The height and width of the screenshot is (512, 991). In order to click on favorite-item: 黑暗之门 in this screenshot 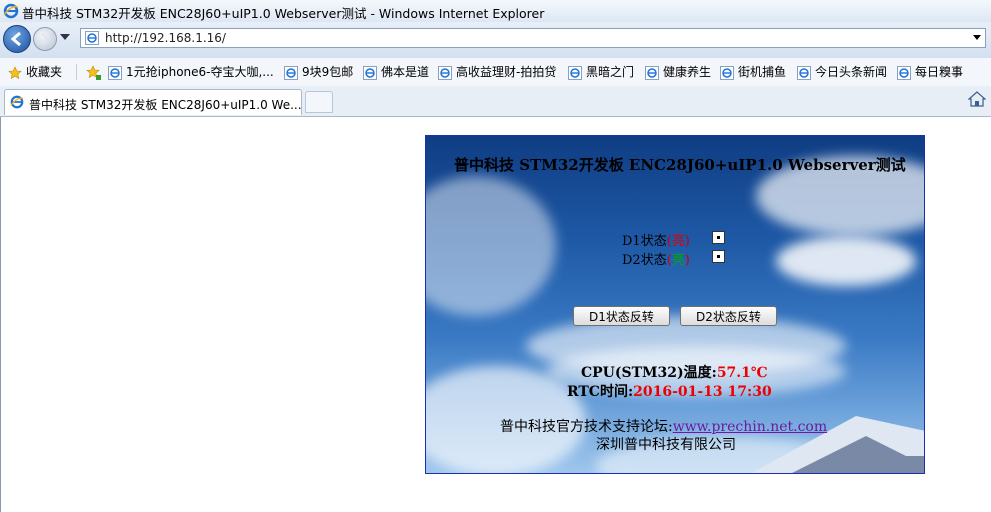, I will do `click(601, 72)`.